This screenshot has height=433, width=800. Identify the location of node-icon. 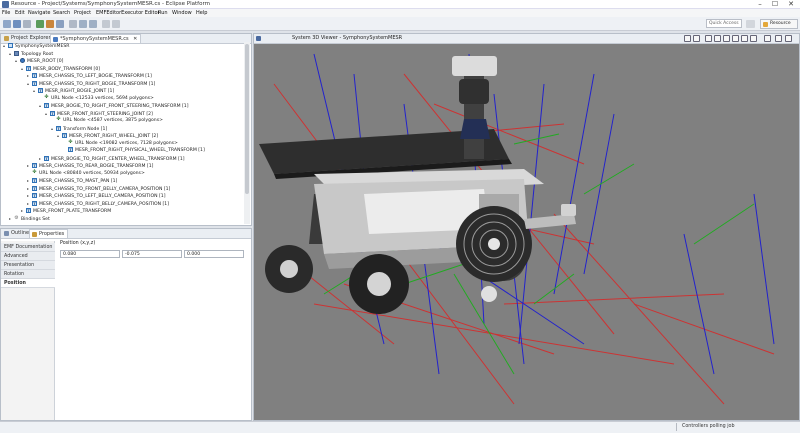
(10, 45).